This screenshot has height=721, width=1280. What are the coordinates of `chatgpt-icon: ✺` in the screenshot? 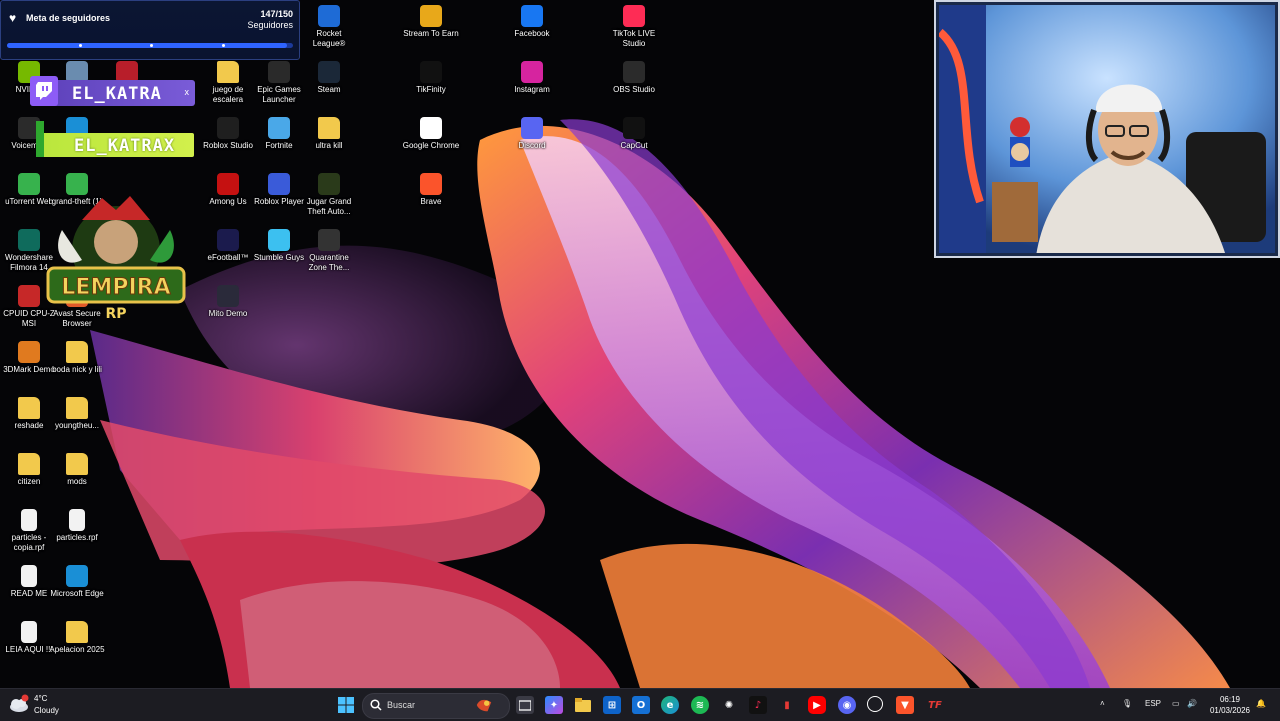 It's located at (729, 705).